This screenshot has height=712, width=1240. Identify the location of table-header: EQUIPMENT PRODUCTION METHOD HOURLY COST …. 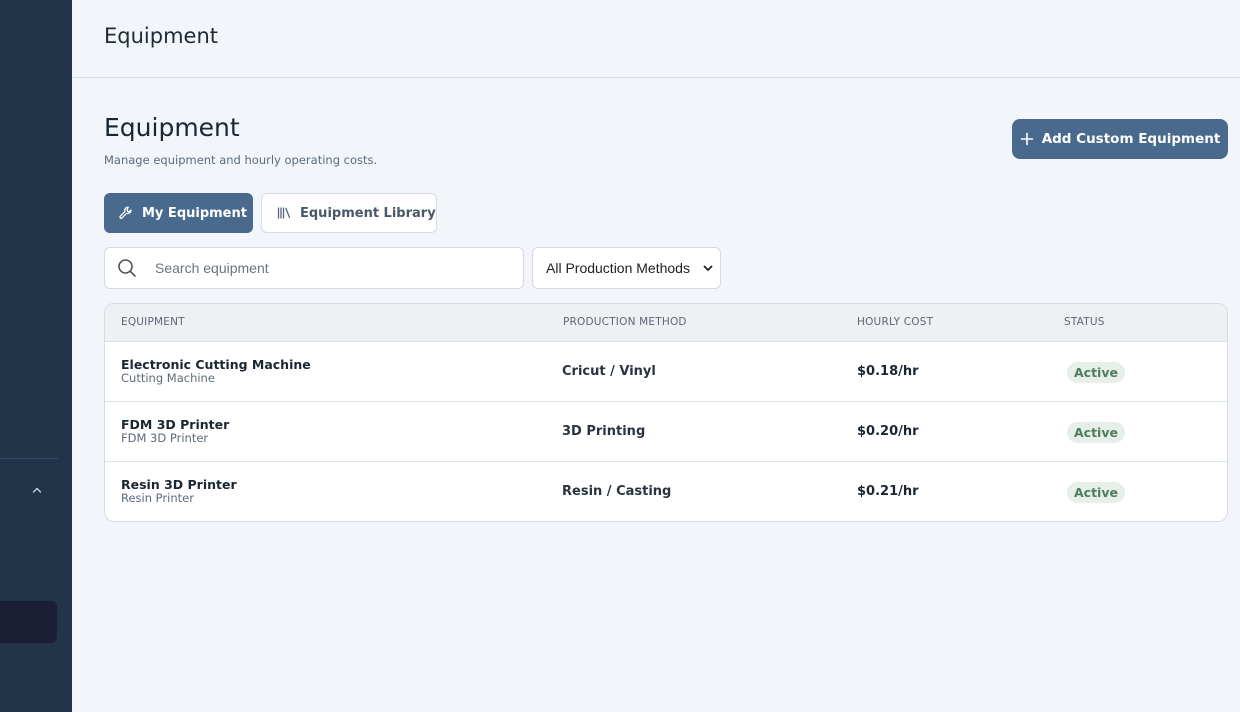
(666, 323).